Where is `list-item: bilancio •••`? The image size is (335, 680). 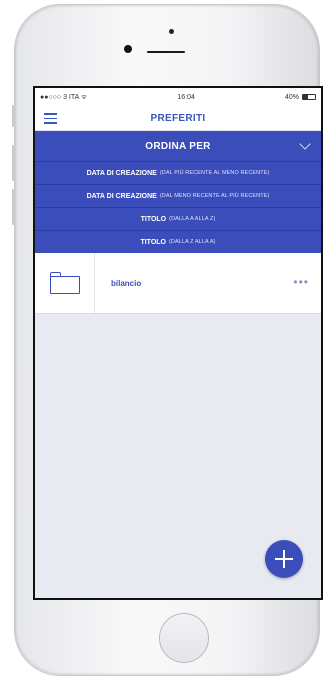 list-item: bilancio ••• is located at coordinates (178, 283).